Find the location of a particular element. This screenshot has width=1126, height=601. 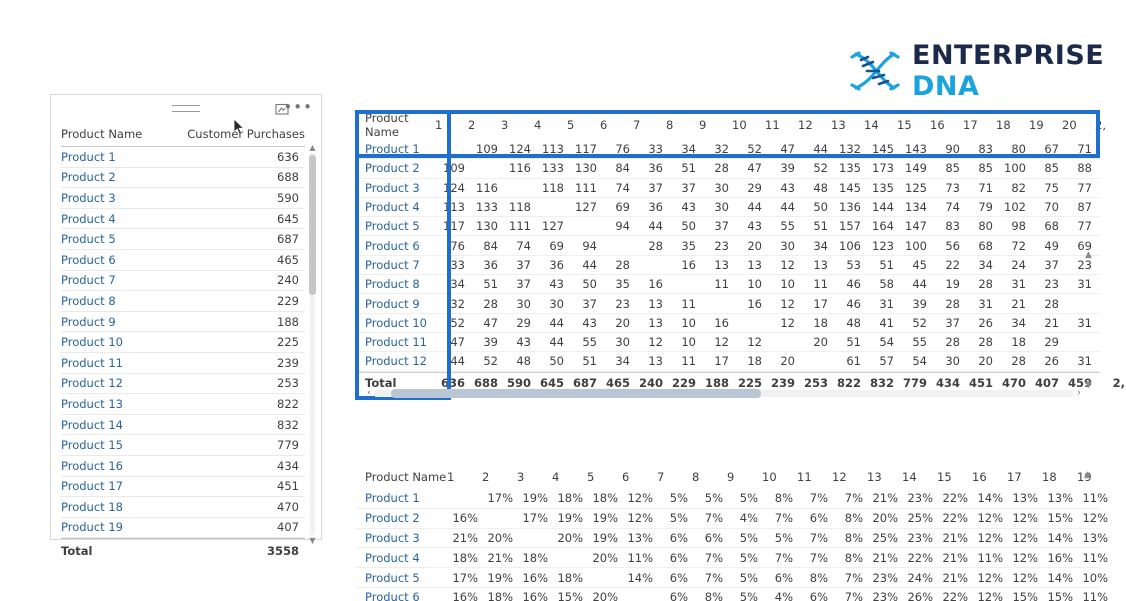

drag-handle-icon is located at coordinates (186, 108).